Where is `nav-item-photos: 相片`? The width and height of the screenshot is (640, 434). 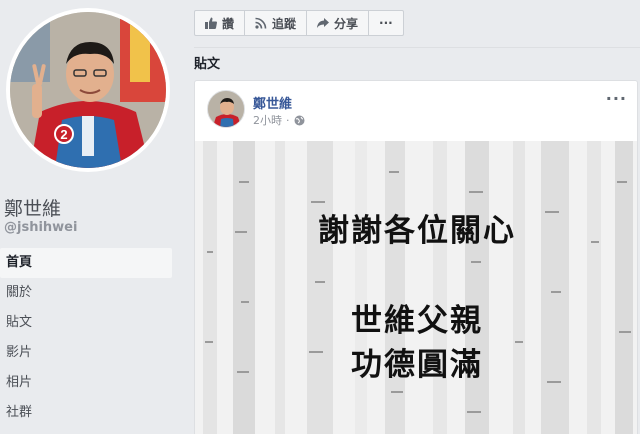
nav-item-photos: 相片 is located at coordinates (86, 383).